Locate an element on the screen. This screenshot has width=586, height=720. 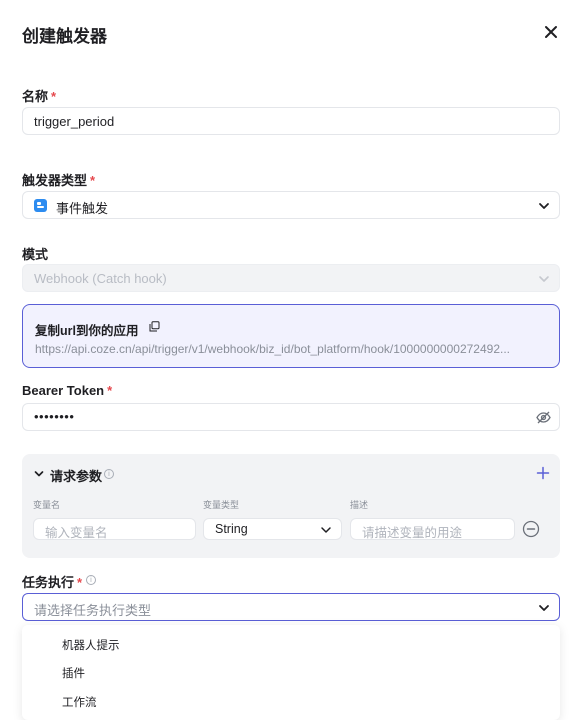
event-trigger-icon is located at coordinates (40, 205).